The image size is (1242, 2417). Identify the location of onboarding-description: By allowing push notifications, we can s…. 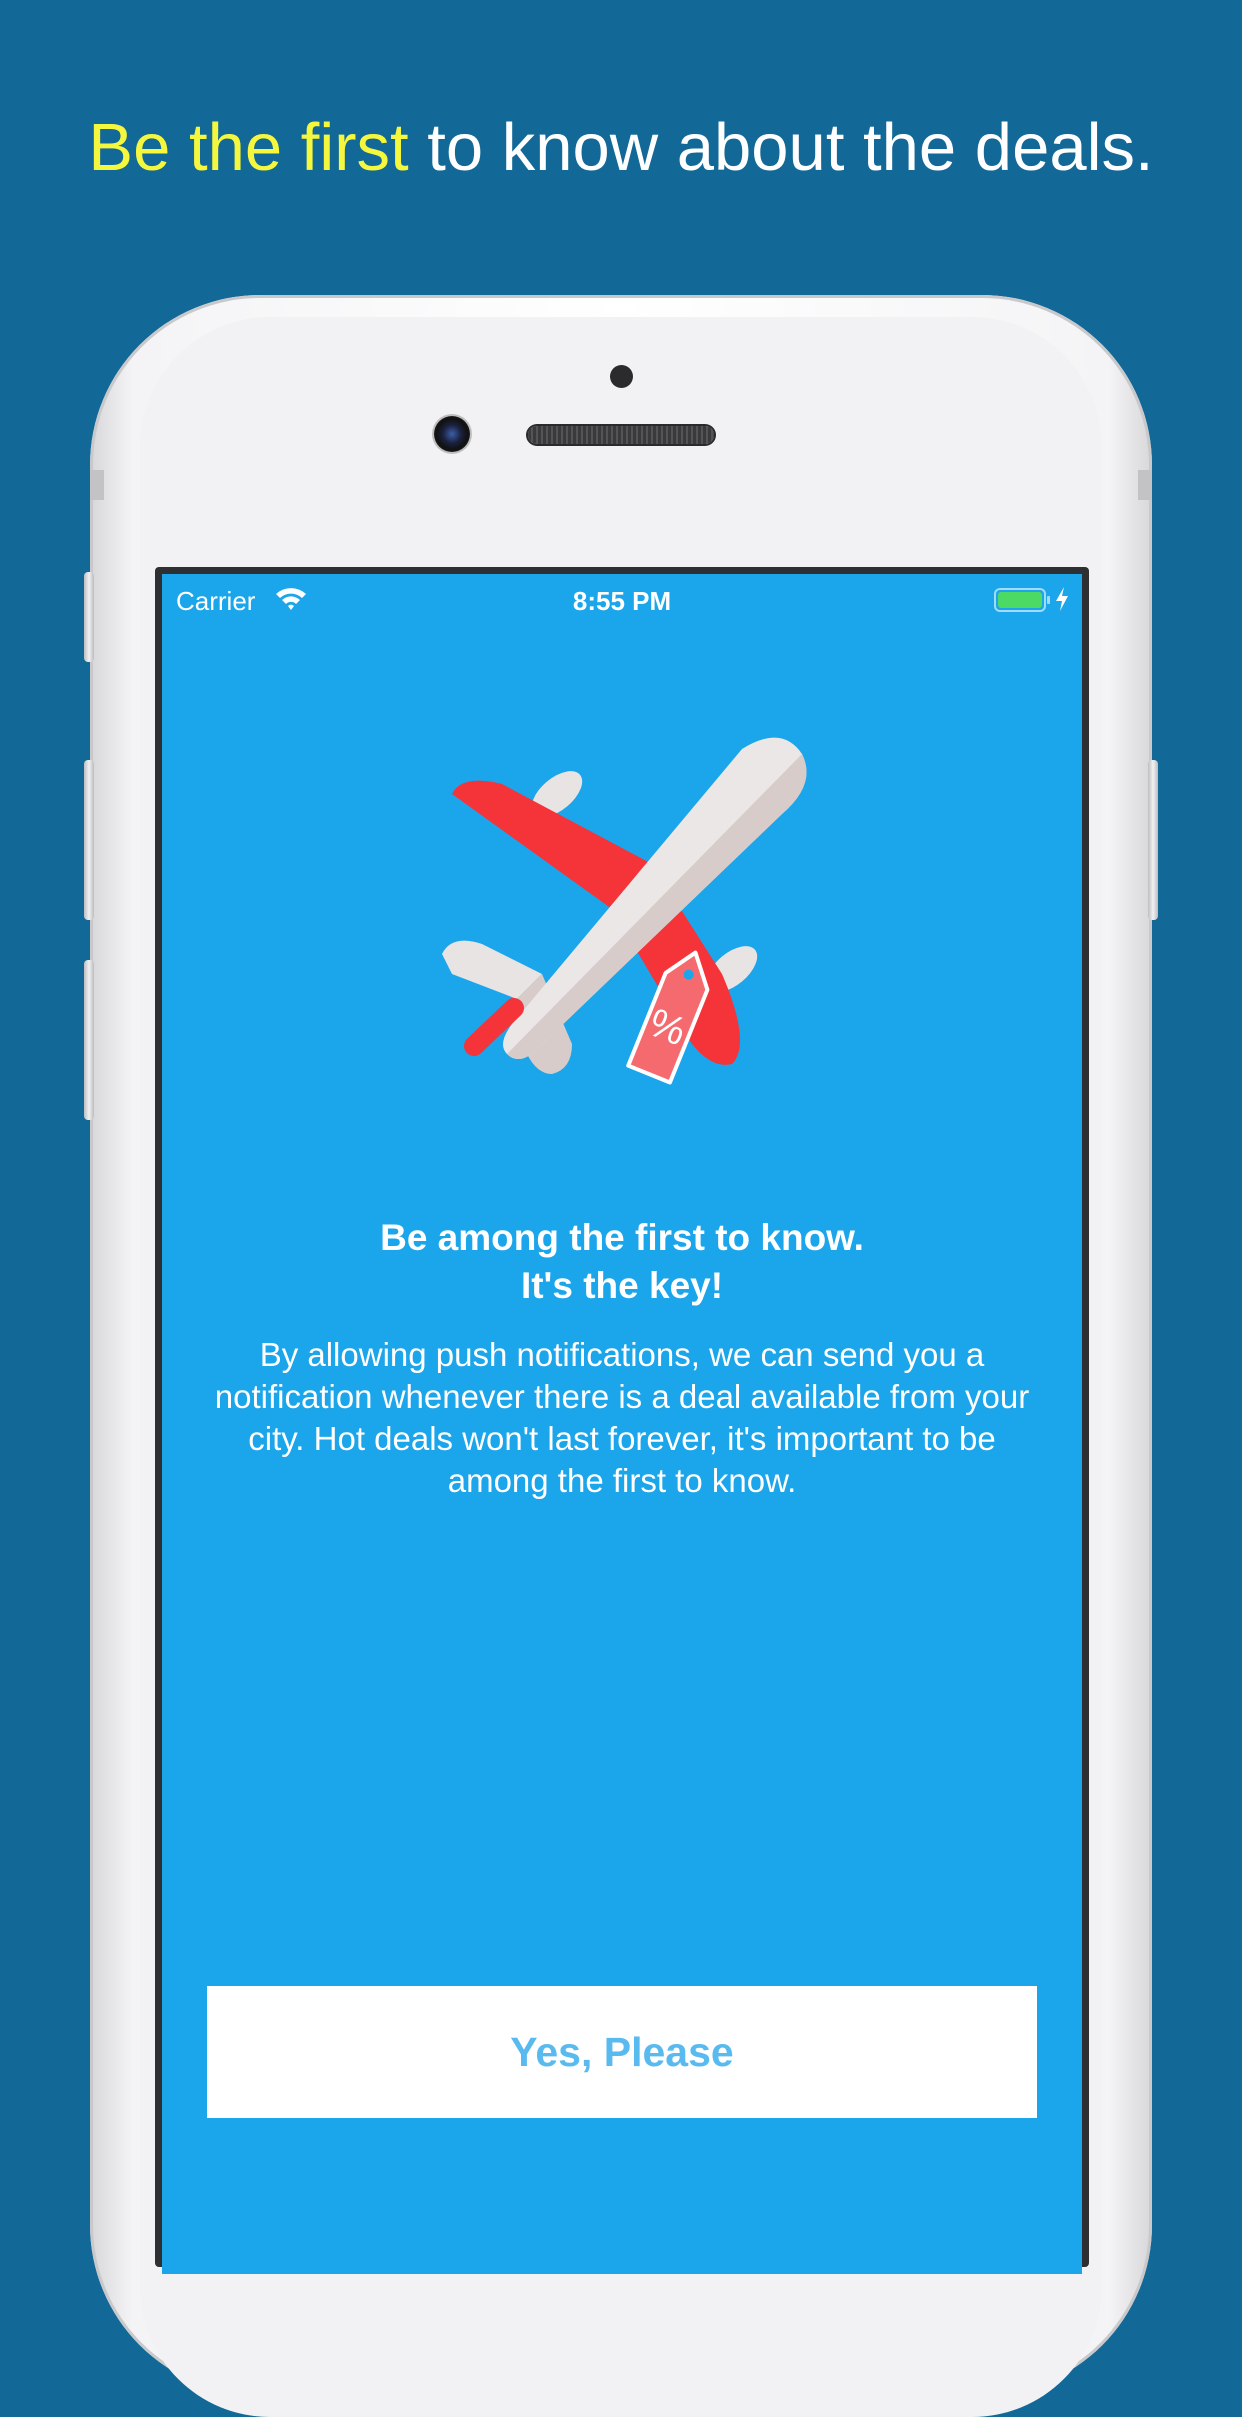
(622, 1417).